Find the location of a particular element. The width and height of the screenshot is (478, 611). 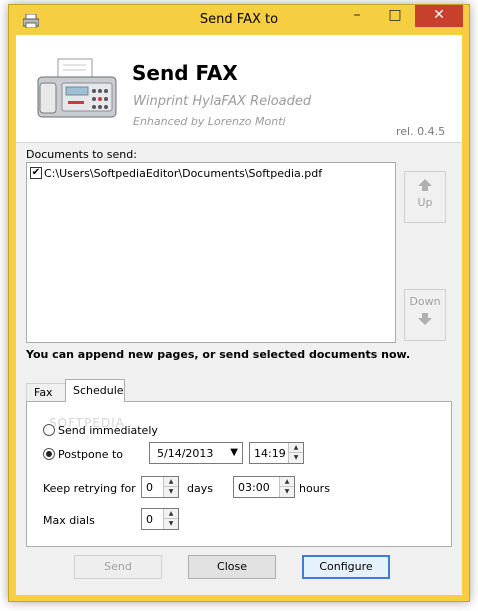

header-author: Enhanced by Lorenzo Monti is located at coordinates (209, 121).